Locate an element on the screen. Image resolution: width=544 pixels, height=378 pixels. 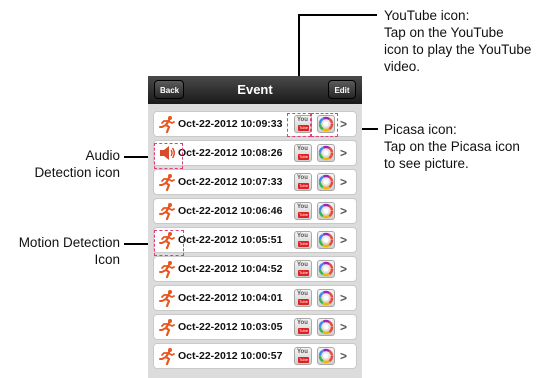
motion-callout-line-1: Motion Detection is located at coordinates (69, 242).